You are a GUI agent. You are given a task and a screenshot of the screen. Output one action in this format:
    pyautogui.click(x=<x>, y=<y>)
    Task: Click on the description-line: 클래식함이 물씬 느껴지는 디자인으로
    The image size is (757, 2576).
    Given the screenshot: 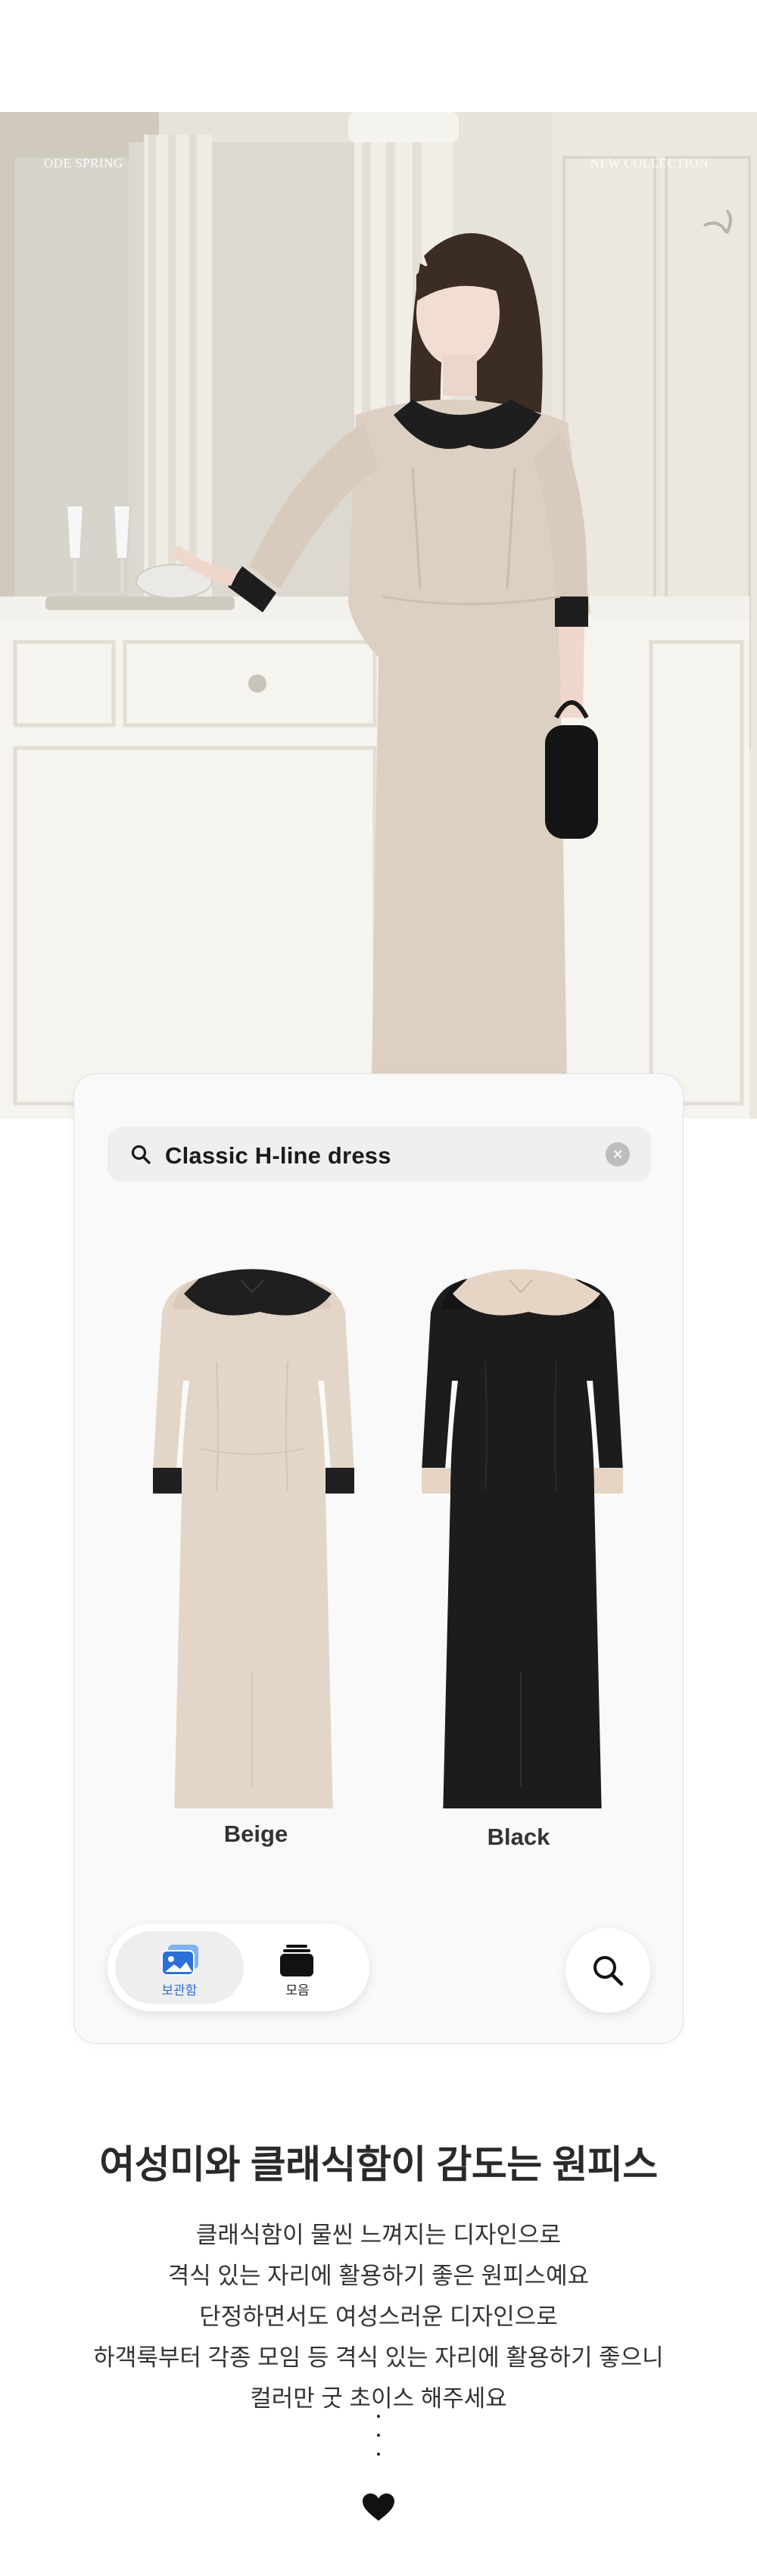 What is the action you would take?
    pyautogui.click(x=378, y=2235)
    